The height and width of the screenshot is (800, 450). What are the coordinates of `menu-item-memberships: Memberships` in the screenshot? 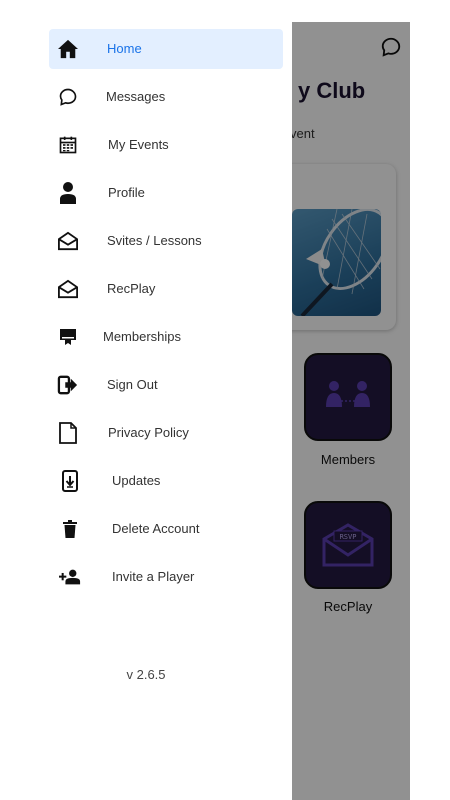 It's located at (166, 337).